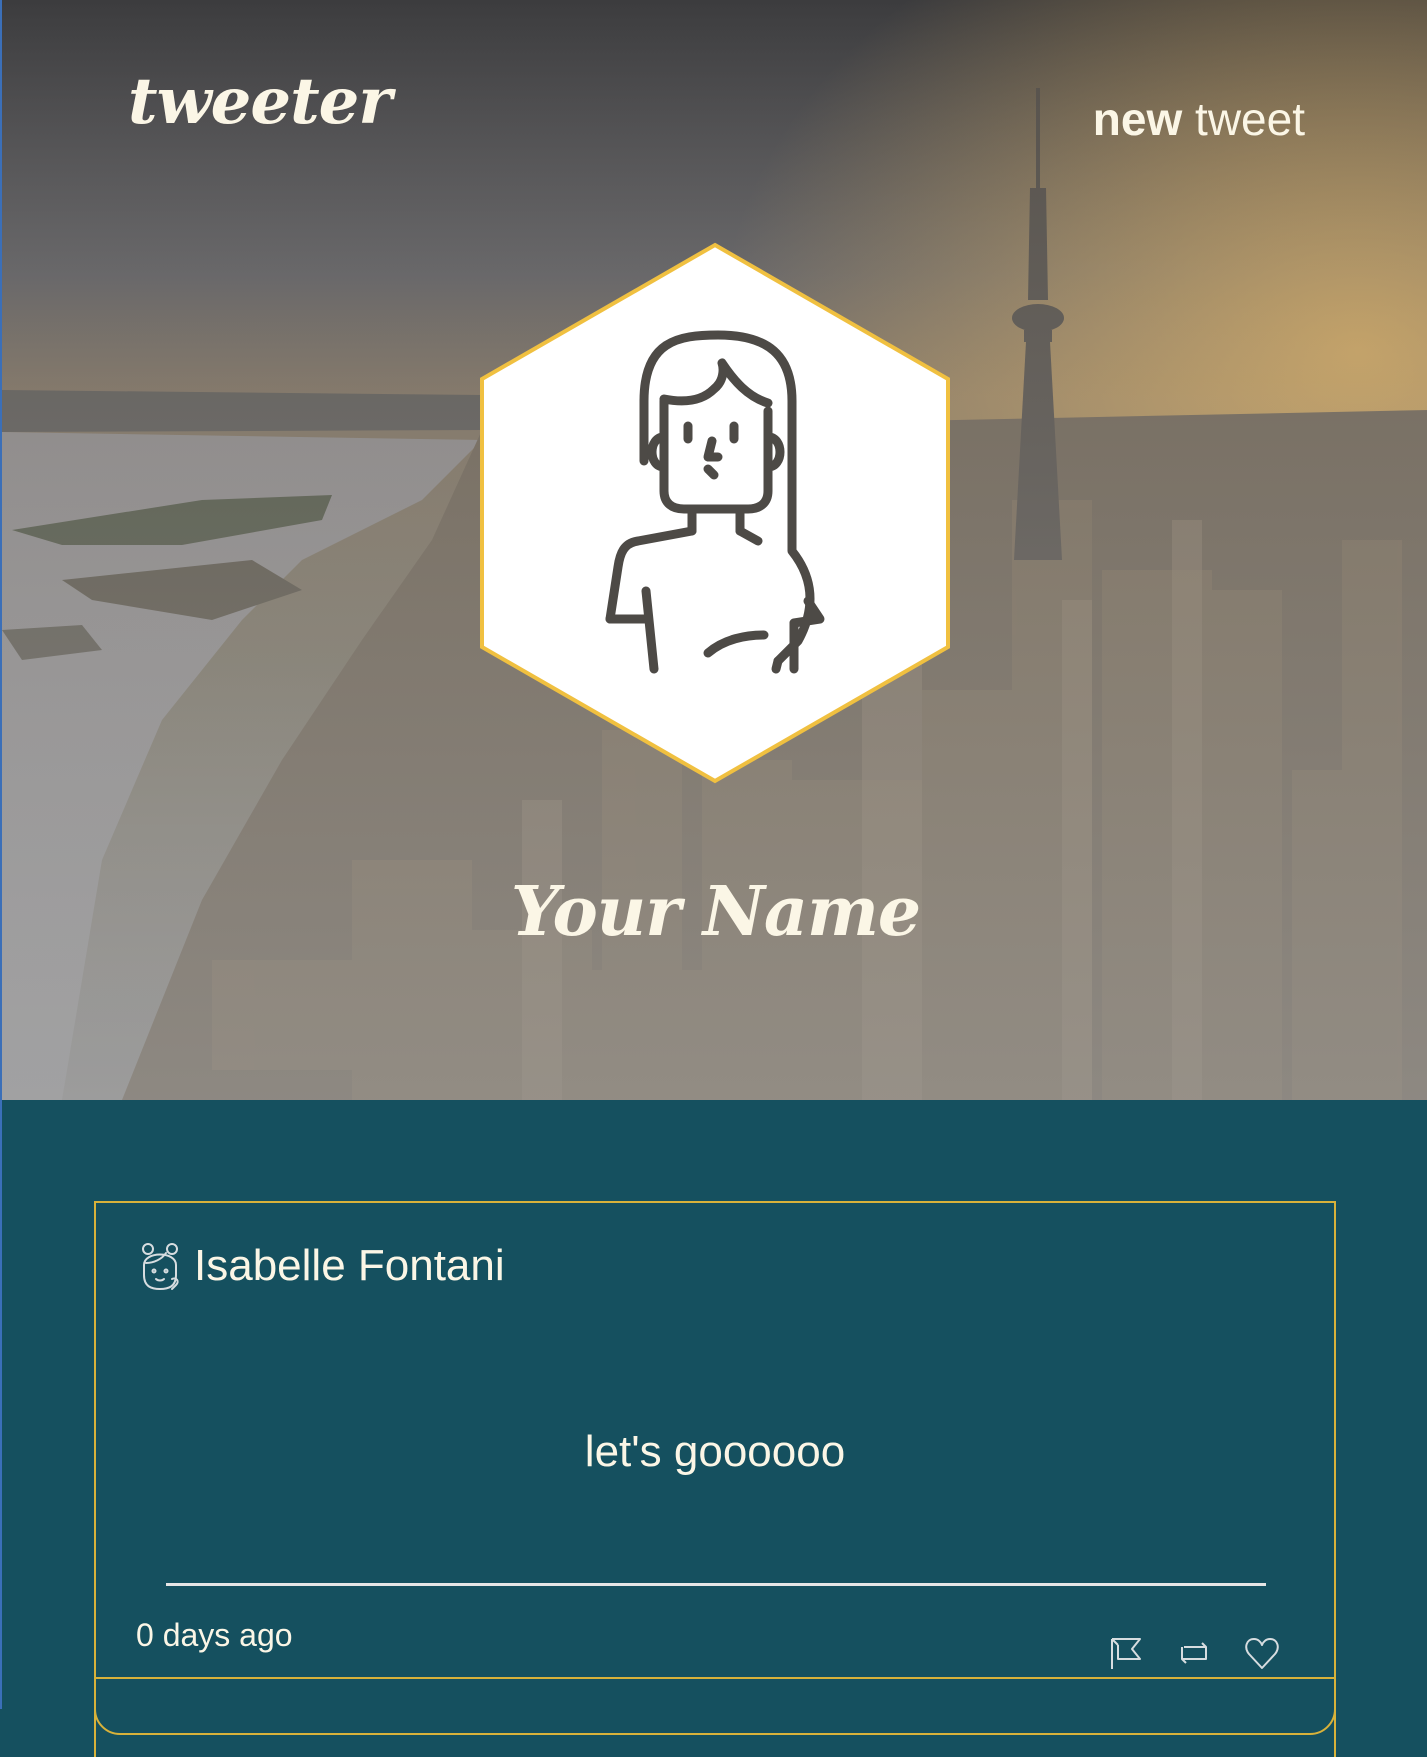  I want to click on retweet-icon, so click(1194, 1653).